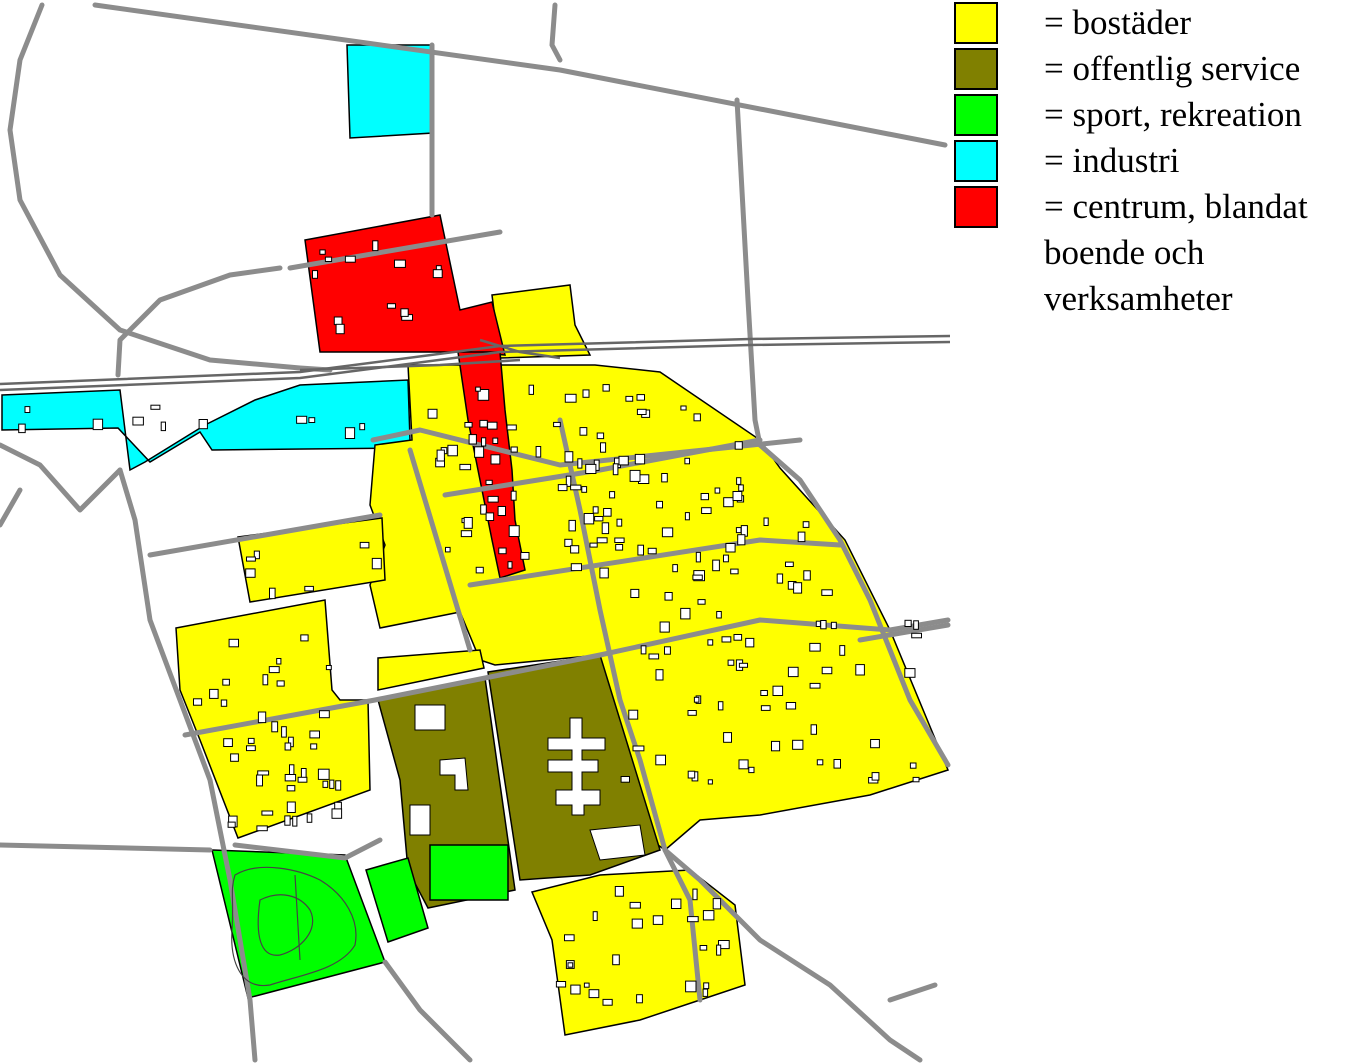 The height and width of the screenshot is (1063, 1361). What do you see at coordinates (1154, 115) in the screenshot?
I see `legend-item-sport: = sport, rekreation` at bounding box center [1154, 115].